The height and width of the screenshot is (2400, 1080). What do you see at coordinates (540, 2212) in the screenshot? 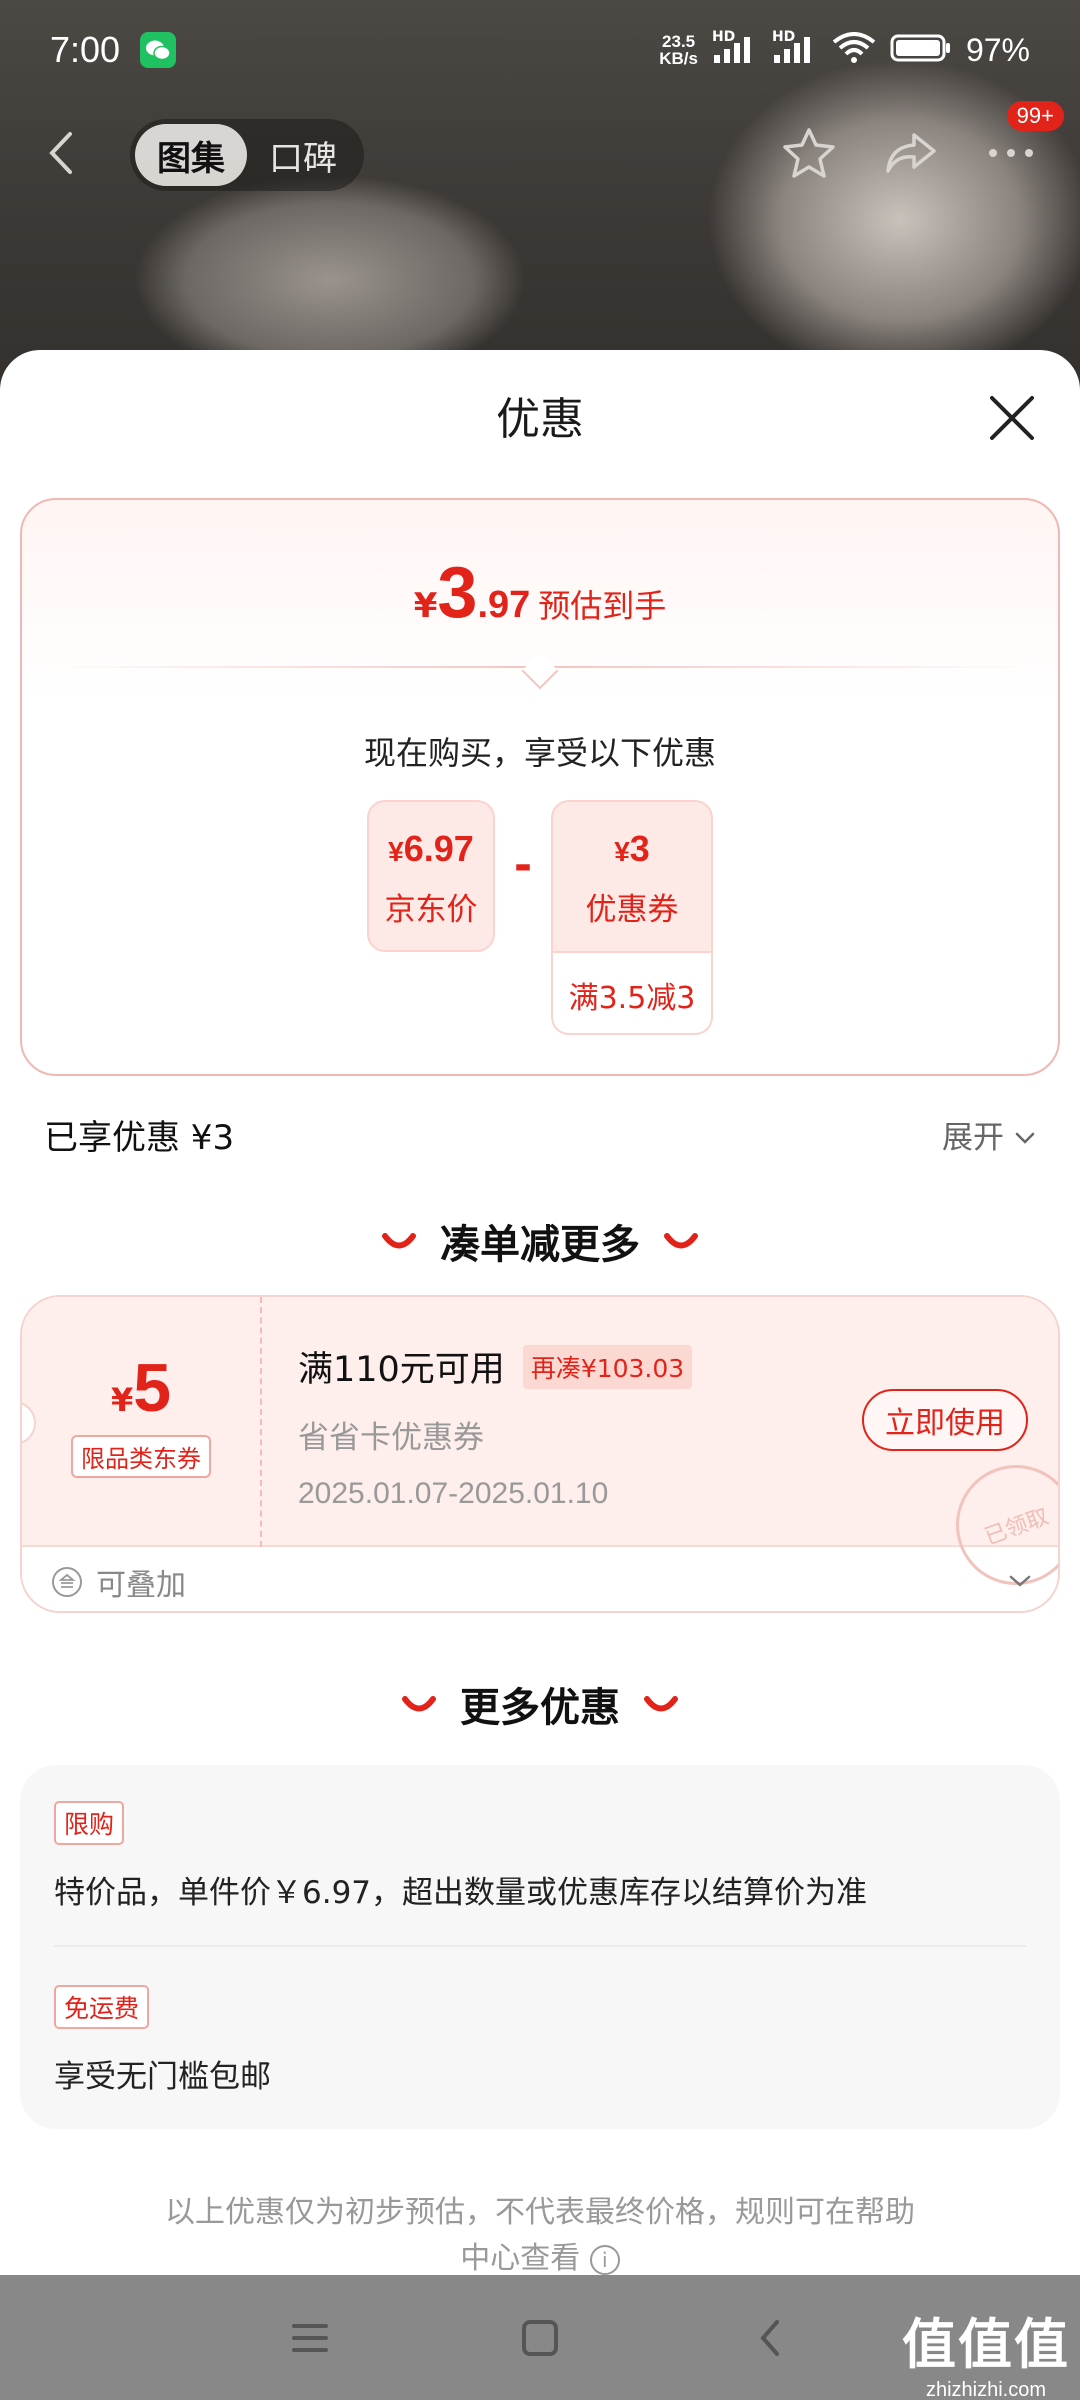
I see `disclaimer-line-1: 以上优惠仅为初步预估，不代表最终价格，规则可在帮助` at bounding box center [540, 2212].